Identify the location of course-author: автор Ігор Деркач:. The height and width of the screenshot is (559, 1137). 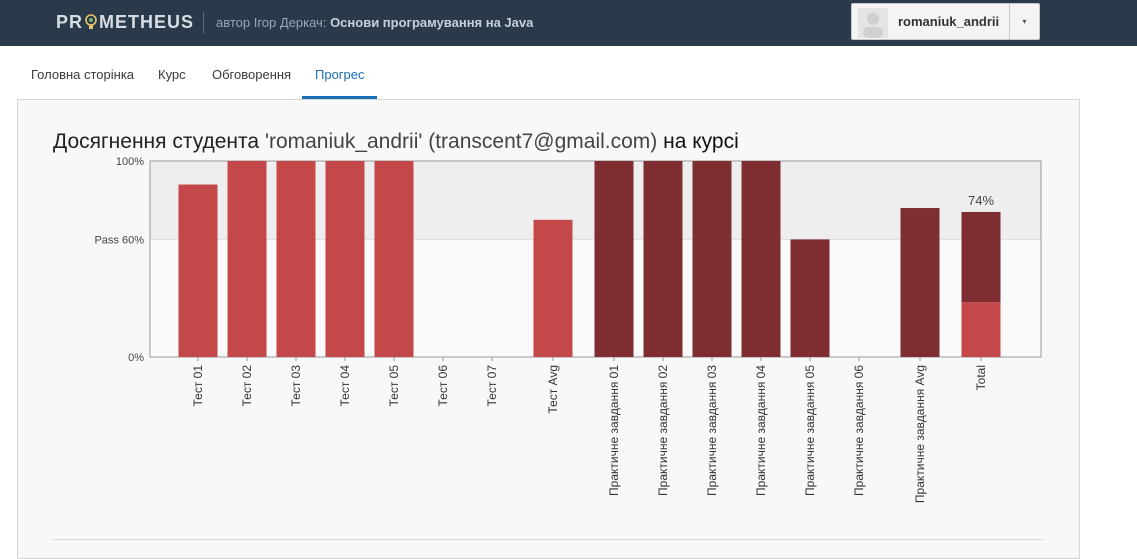
(271, 22).